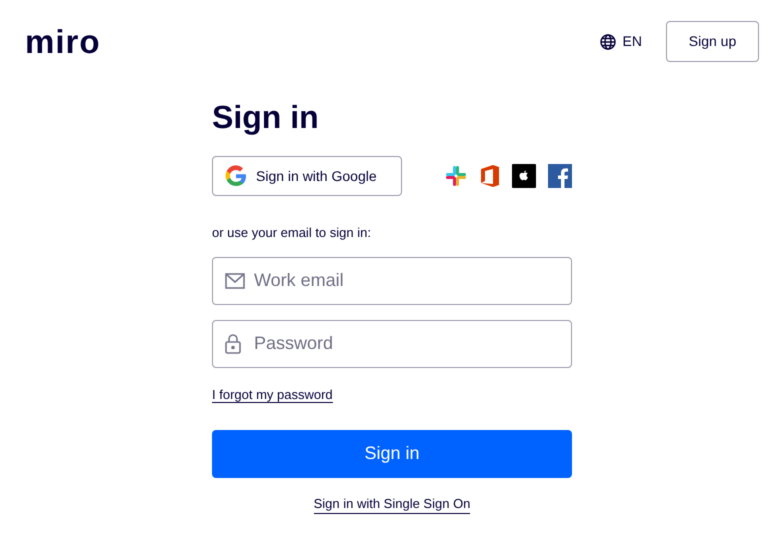 The height and width of the screenshot is (533, 783). What do you see at coordinates (63, 41) in the screenshot?
I see `logo: miro` at bounding box center [63, 41].